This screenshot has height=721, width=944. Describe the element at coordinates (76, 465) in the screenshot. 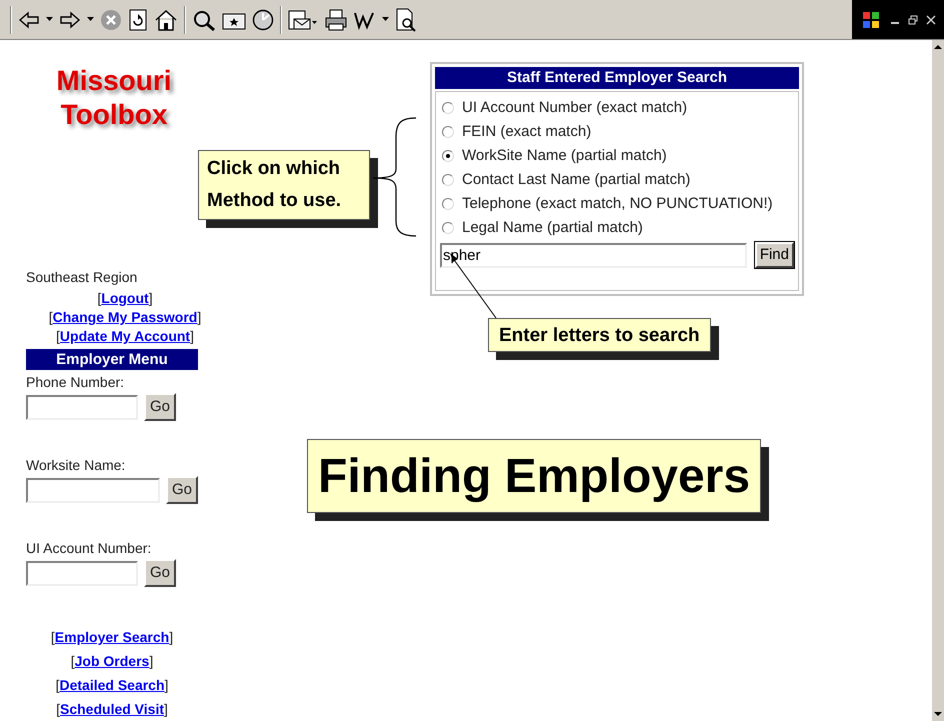

I see `field-label: Worksite Name:` at that location.